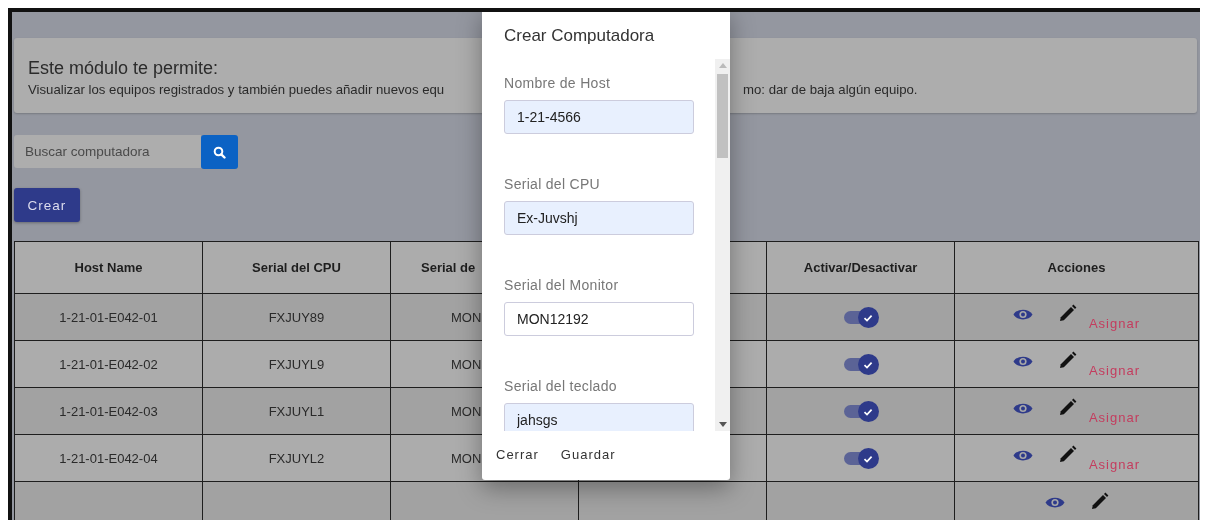 The width and height of the screenshot is (1207, 524). What do you see at coordinates (517, 454) in the screenshot?
I see `dialog-button: Cerrar` at bounding box center [517, 454].